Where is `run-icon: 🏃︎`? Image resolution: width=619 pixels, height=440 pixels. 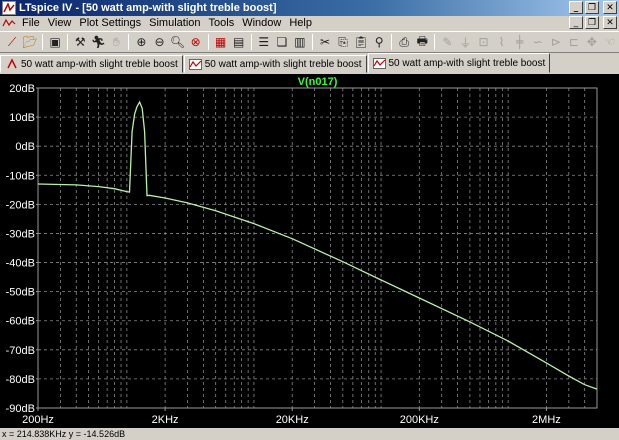
run-icon: 🏃︎ is located at coordinates (98, 42).